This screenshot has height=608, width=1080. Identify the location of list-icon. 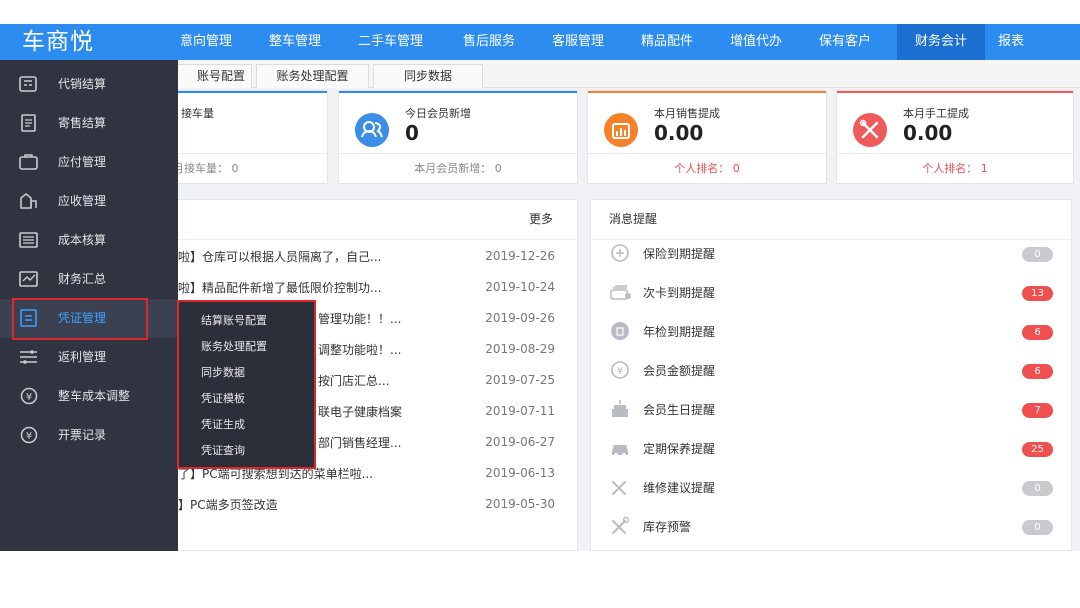
(29, 357).